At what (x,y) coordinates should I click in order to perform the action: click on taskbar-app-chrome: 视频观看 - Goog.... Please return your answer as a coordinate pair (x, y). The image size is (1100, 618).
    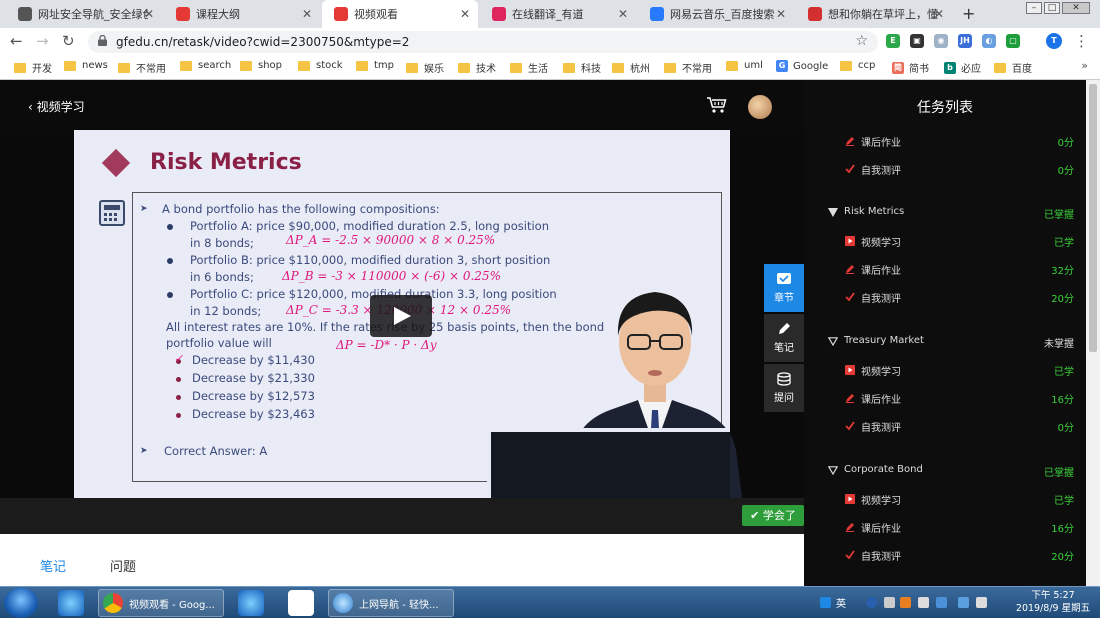
    Looking at the image, I should click on (161, 603).